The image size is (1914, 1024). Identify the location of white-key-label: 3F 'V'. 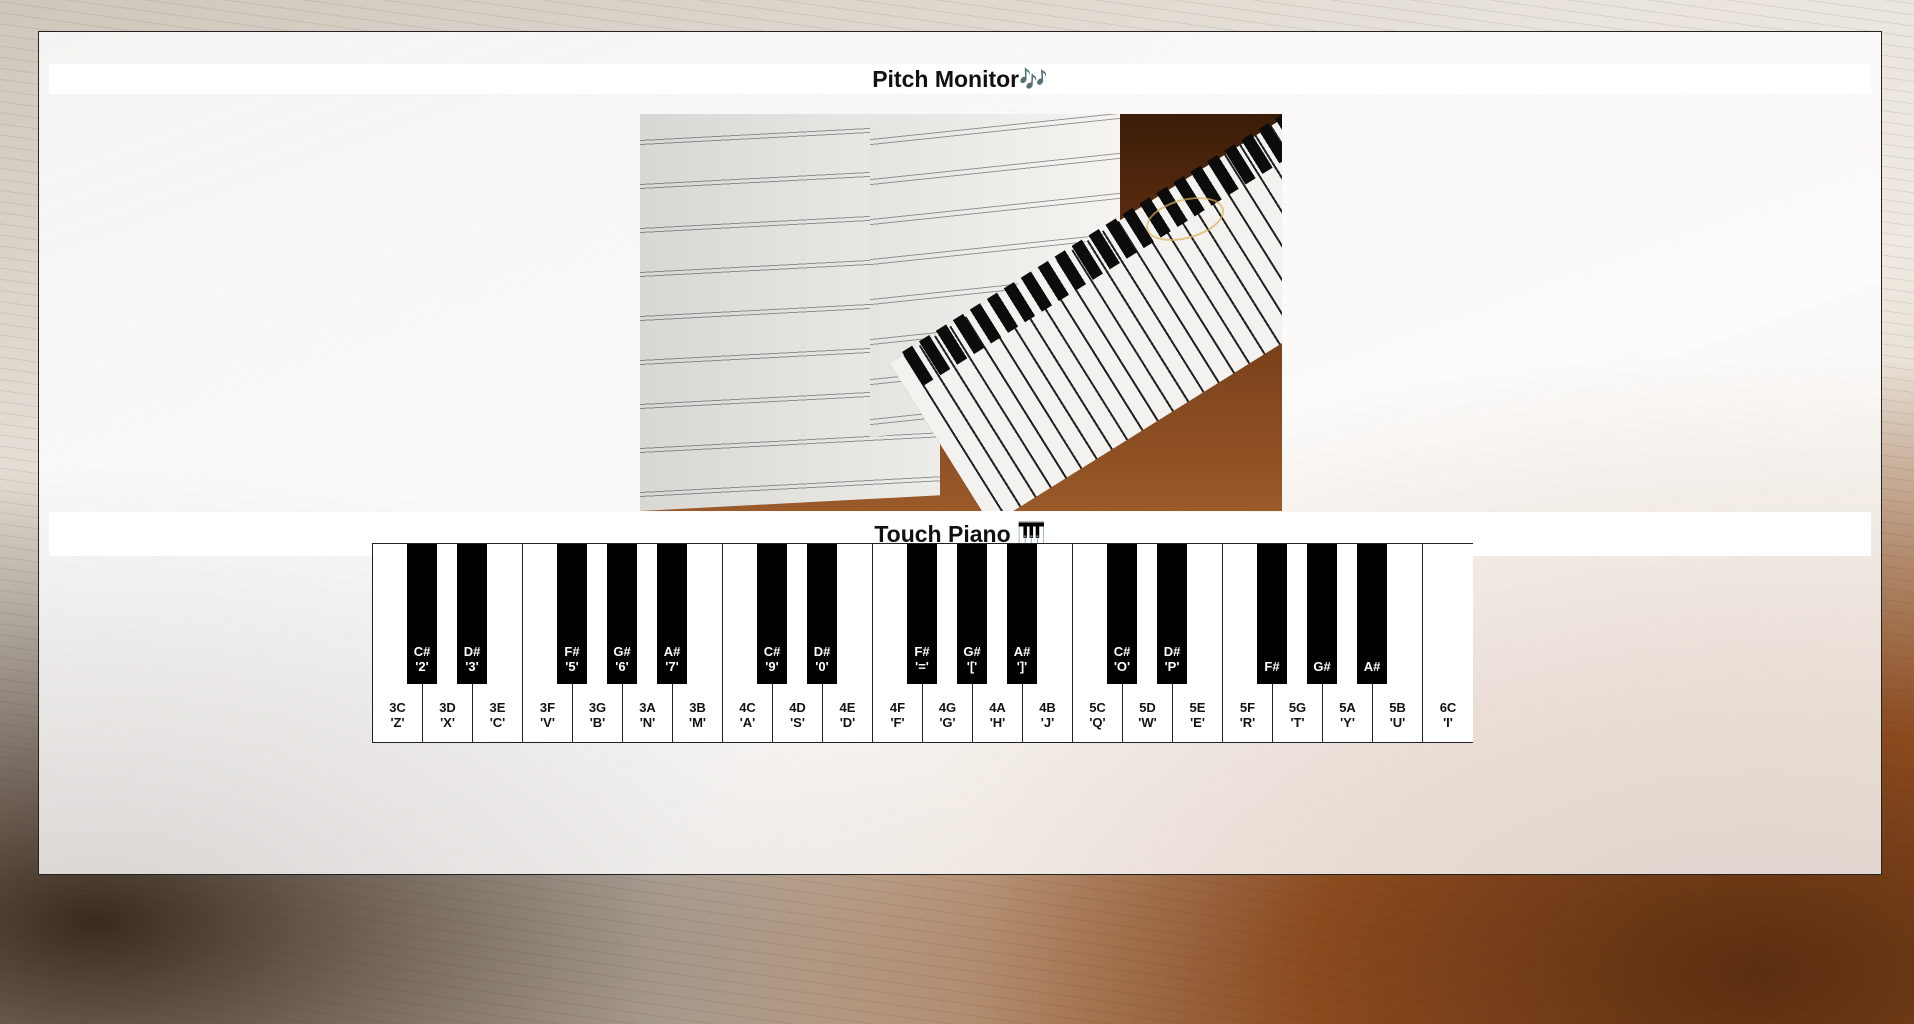
(547, 715).